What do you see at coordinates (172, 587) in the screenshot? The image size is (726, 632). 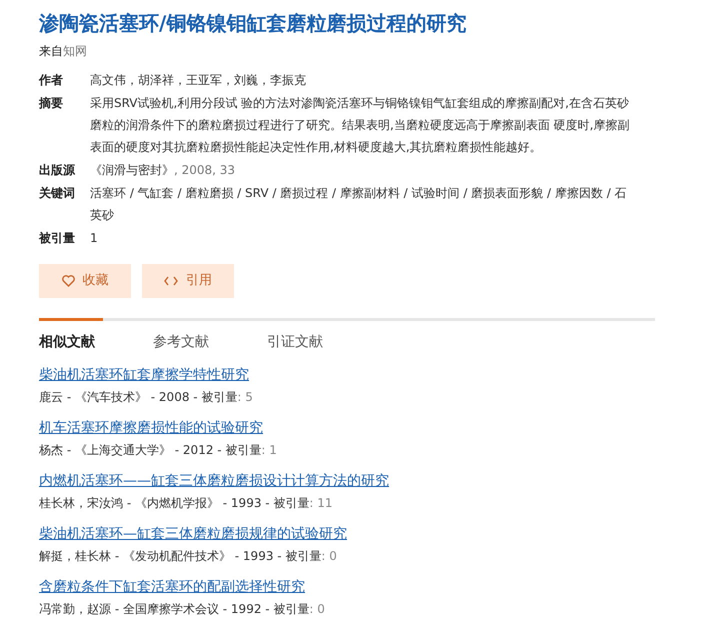 I see `result-link: 含磨粒条件下缸套活塞环的配副选择性研究` at bounding box center [172, 587].